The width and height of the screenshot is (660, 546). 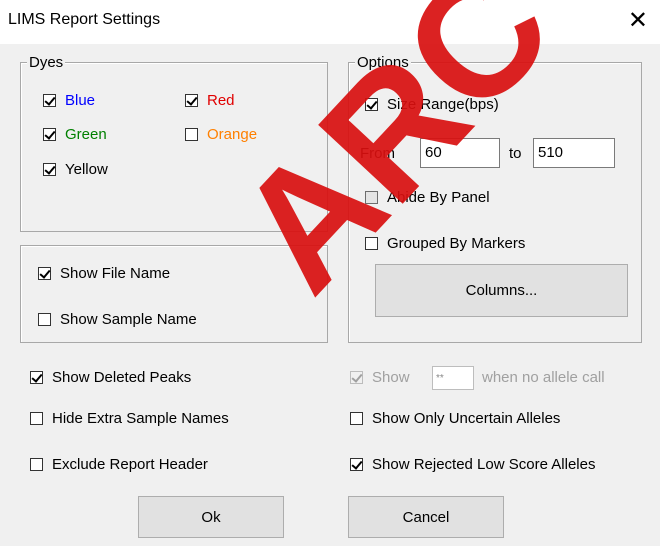 I want to click on show-only-uncertain-label: Show Only Uncertain Alleles, so click(x=466, y=418).